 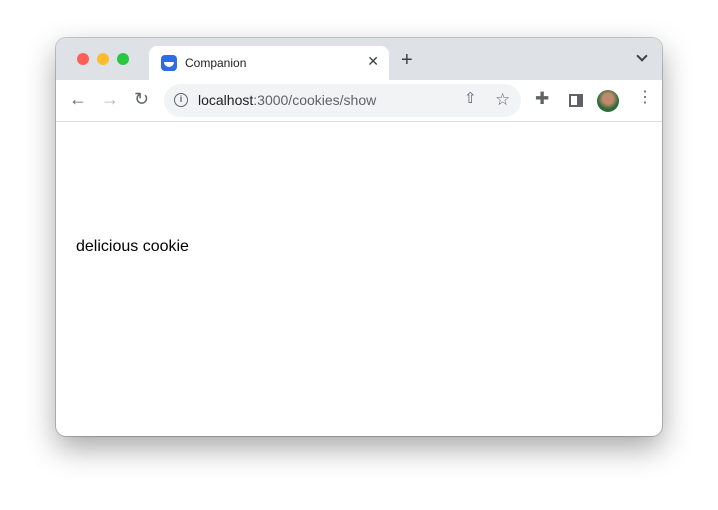 What do you see at coordinates (542, 98) in the screenshot?
I see `extensions-puzzle-icon: ✚` at bounding box center [542, 98].